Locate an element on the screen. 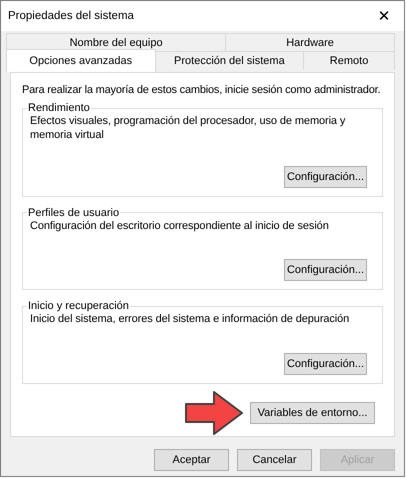 This screenshot has width=407, height=479. tab: Hardware is located at coordinates (310, 42).